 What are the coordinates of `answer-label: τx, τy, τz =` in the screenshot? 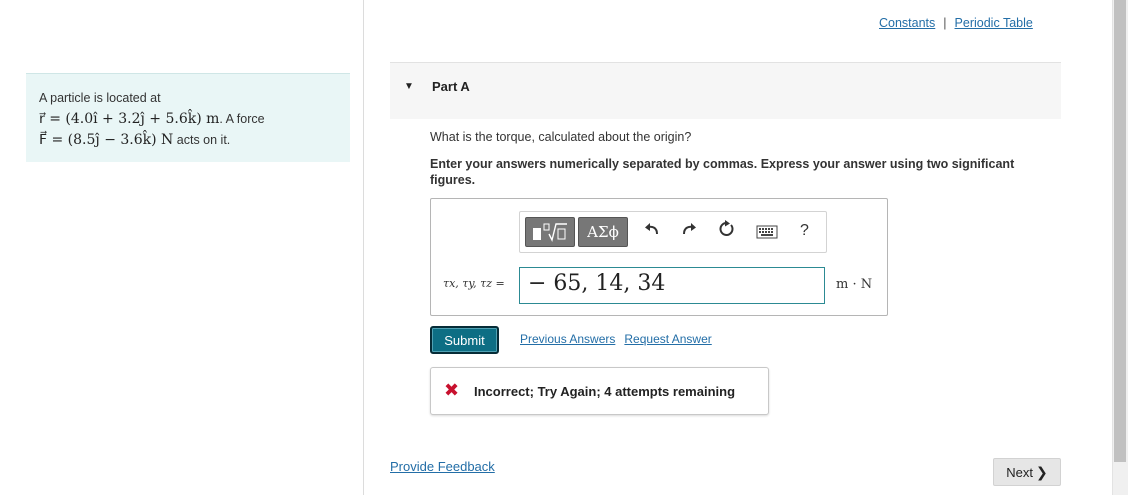 It's located at (474, 283).